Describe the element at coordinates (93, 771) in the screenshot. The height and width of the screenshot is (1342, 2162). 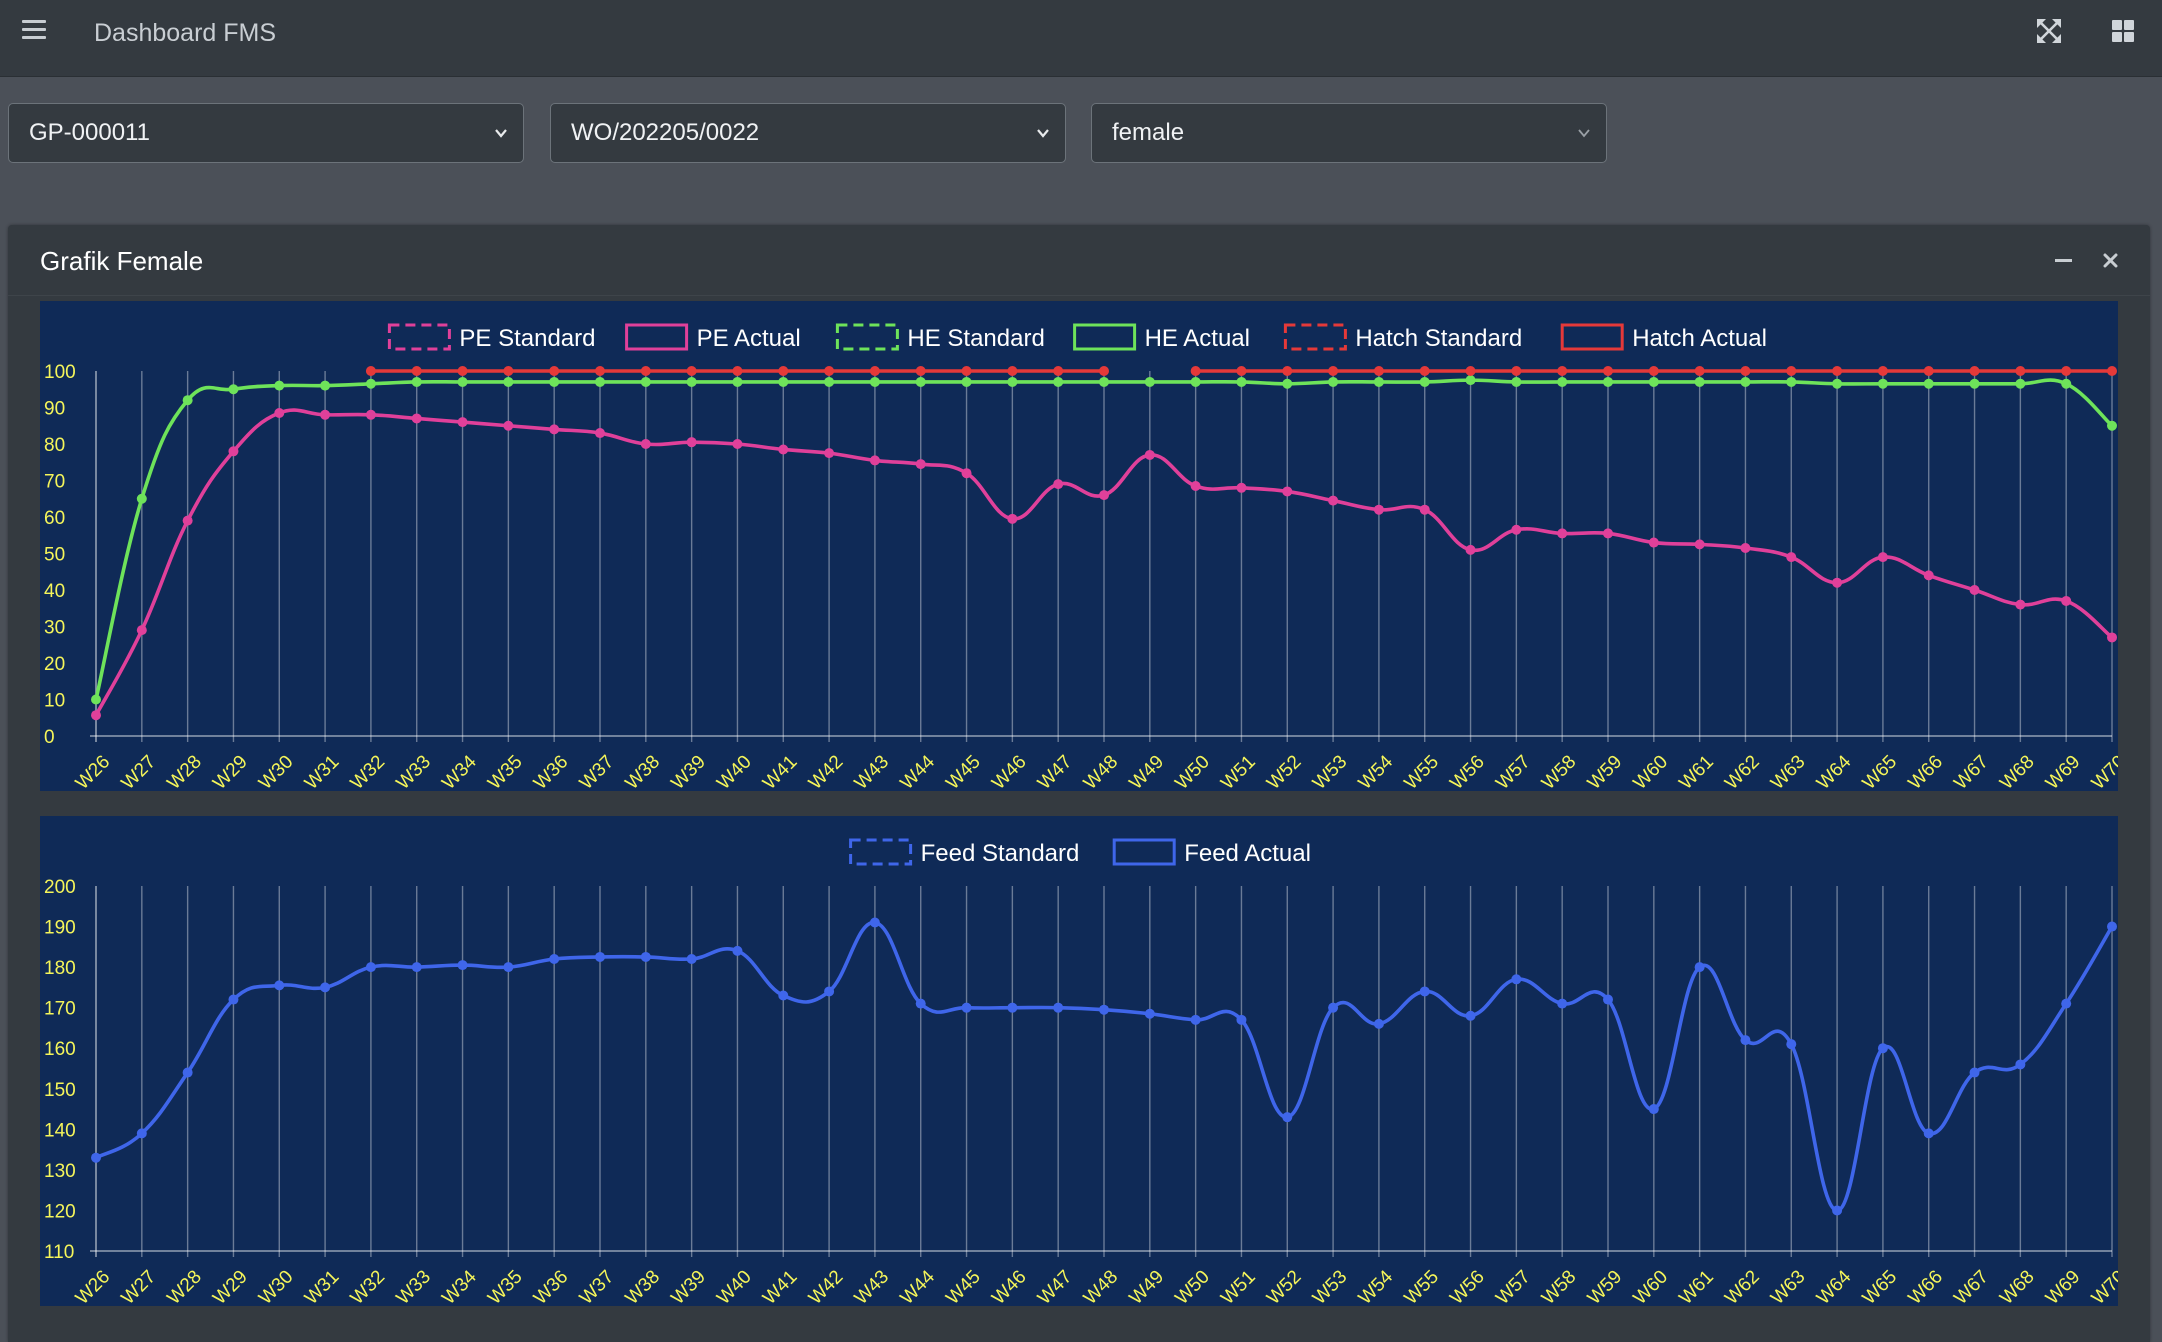
I see `x-tick-label: W26` at that location.